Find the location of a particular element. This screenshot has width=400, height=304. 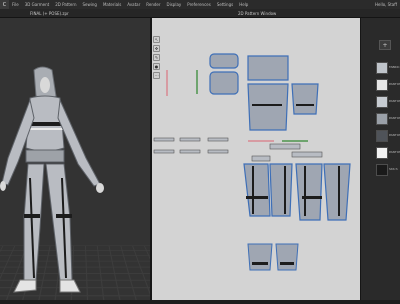

toolbar: FINAL (+ POSE).zpr 2D Pattern Window is located at coordinates (200, 13).